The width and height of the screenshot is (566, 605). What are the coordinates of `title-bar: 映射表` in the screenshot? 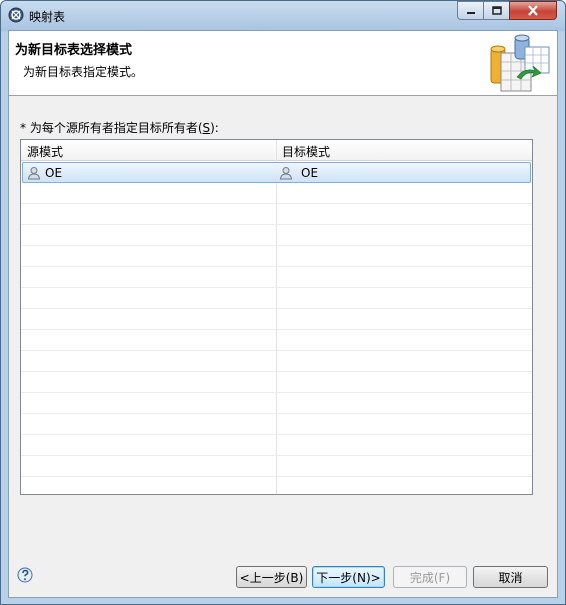 It's located at (283, 15).